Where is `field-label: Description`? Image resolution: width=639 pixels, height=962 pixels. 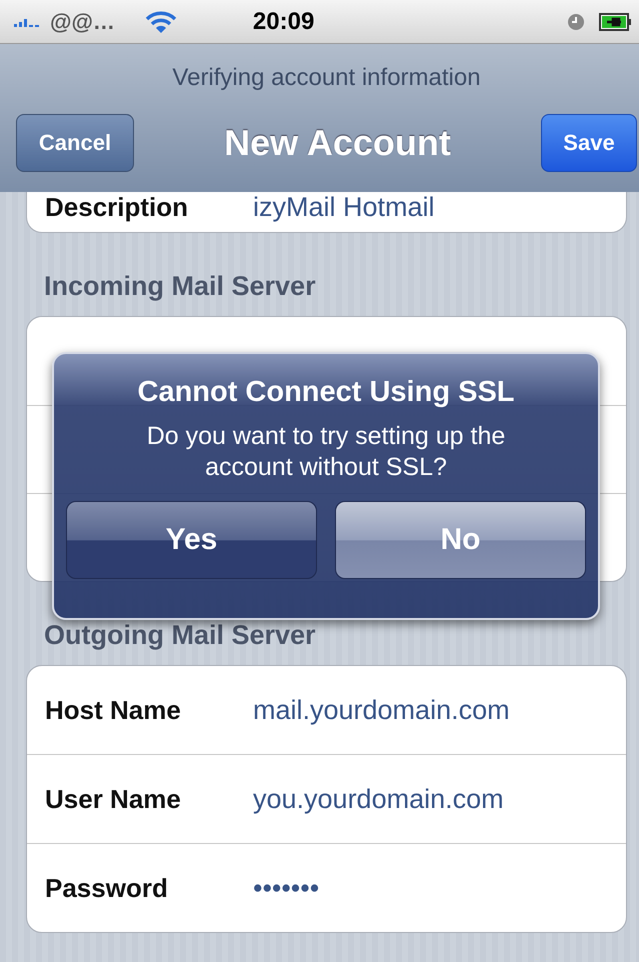
field-label: Description is located at coordinates (117, 207).